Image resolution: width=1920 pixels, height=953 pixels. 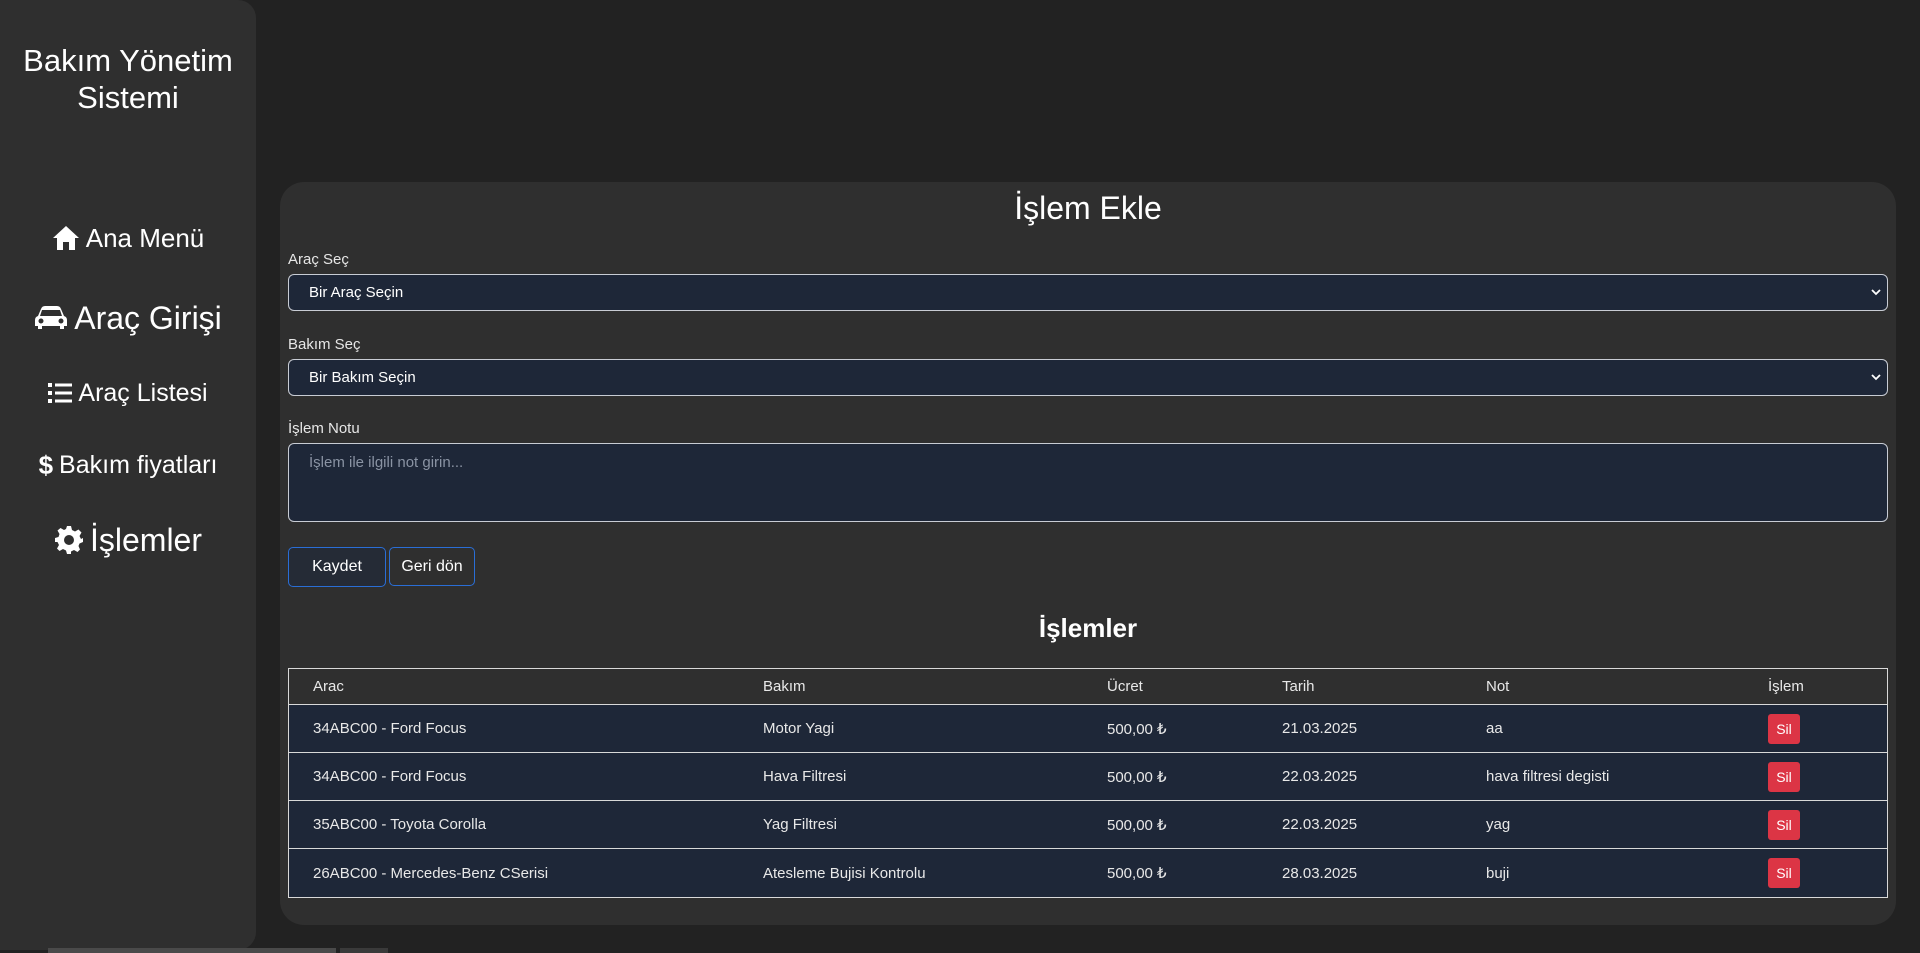 What do you see at coordinates (328, 686) in the screenshot?
I see `column-header-arac: Arac` at bounding box center [328, 686].